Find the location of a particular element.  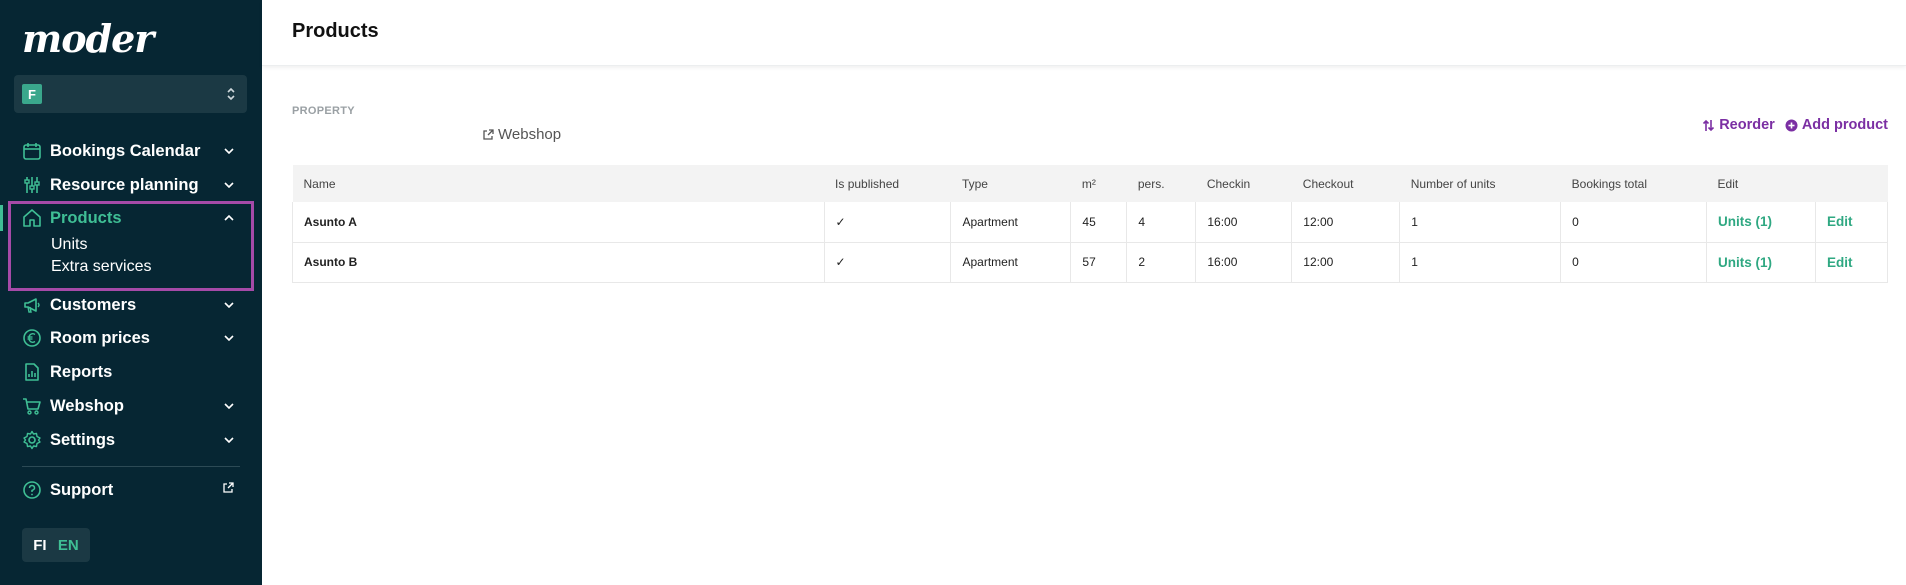

product-name: Asunto A is located at coordinates (558, 222).